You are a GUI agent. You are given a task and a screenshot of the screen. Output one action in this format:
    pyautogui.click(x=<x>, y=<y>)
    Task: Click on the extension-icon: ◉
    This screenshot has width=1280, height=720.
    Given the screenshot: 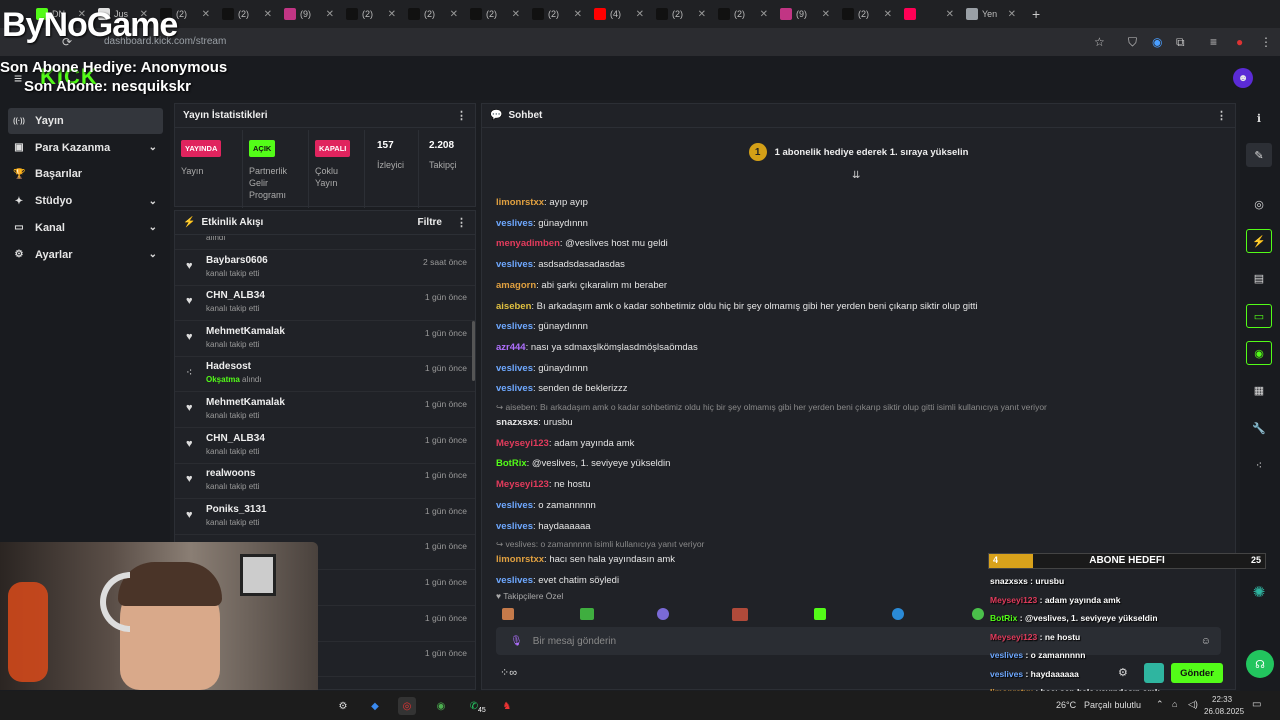 What is the action you would take?
    pyautogui.click(x=1157, y=42)
    